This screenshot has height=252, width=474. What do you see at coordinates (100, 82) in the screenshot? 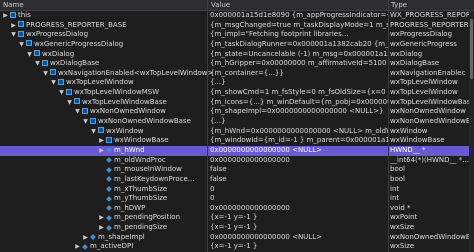
I see `row-name: wxTopLevelWindow` at bounding box center [100, 82].